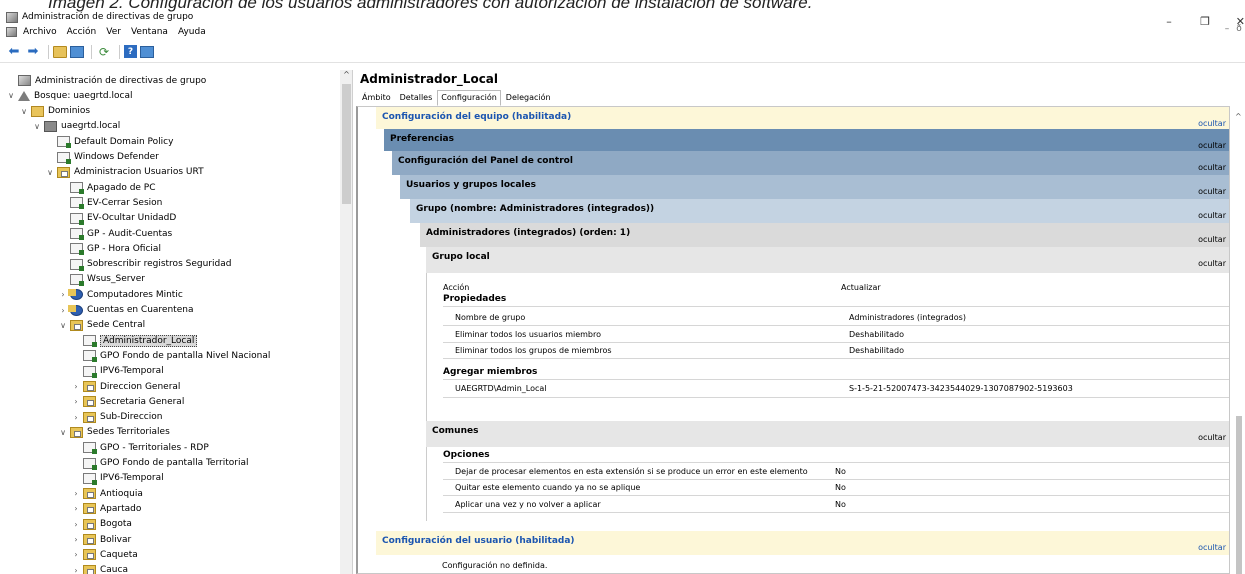 This screenshot has height=574, width=1245. What do you see at coordinates (106, 508) in the screenshot?
I see `tree-node: › Apartado` at bounding box center [106, 508].